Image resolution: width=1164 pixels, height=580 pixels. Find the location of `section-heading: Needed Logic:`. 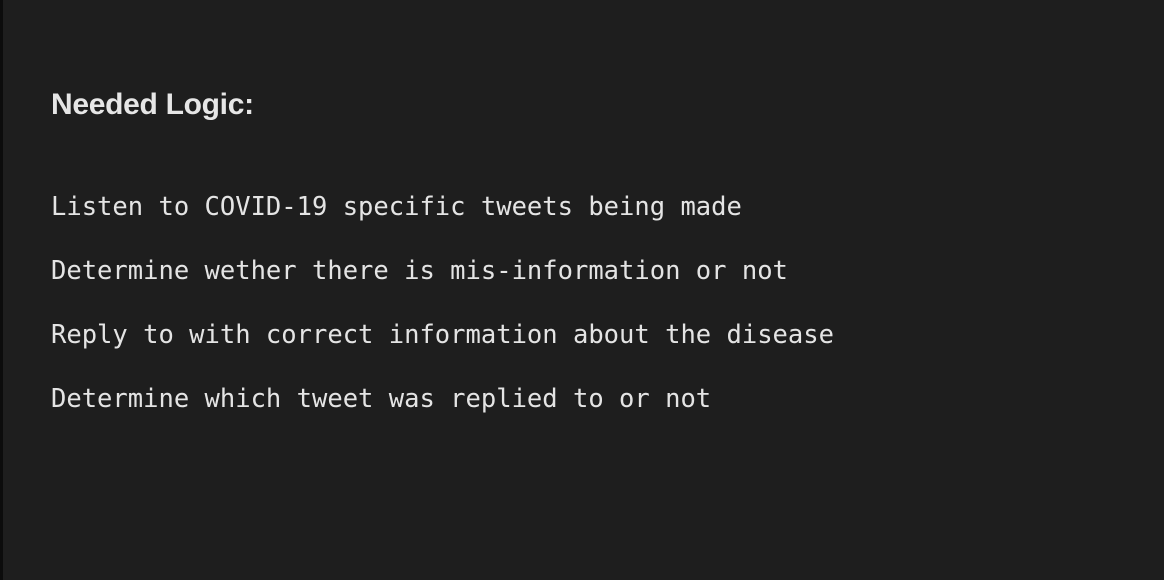

section-heading: Needed Logic: is located at coordinates (152, 104).